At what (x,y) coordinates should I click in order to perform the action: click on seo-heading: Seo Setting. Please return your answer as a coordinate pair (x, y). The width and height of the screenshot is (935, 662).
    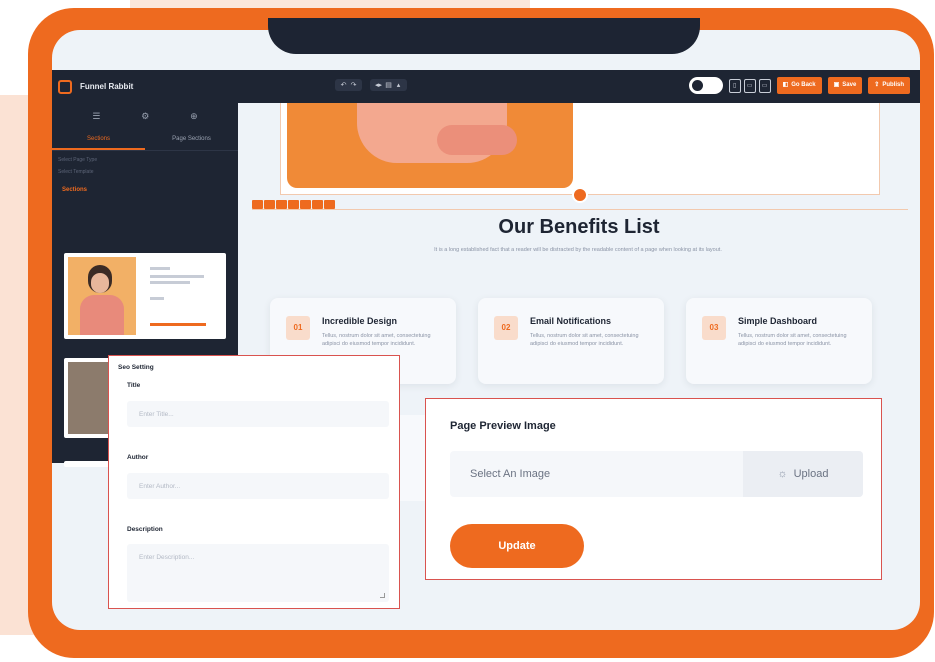
    Looking at the image, I should click on (136, 367).